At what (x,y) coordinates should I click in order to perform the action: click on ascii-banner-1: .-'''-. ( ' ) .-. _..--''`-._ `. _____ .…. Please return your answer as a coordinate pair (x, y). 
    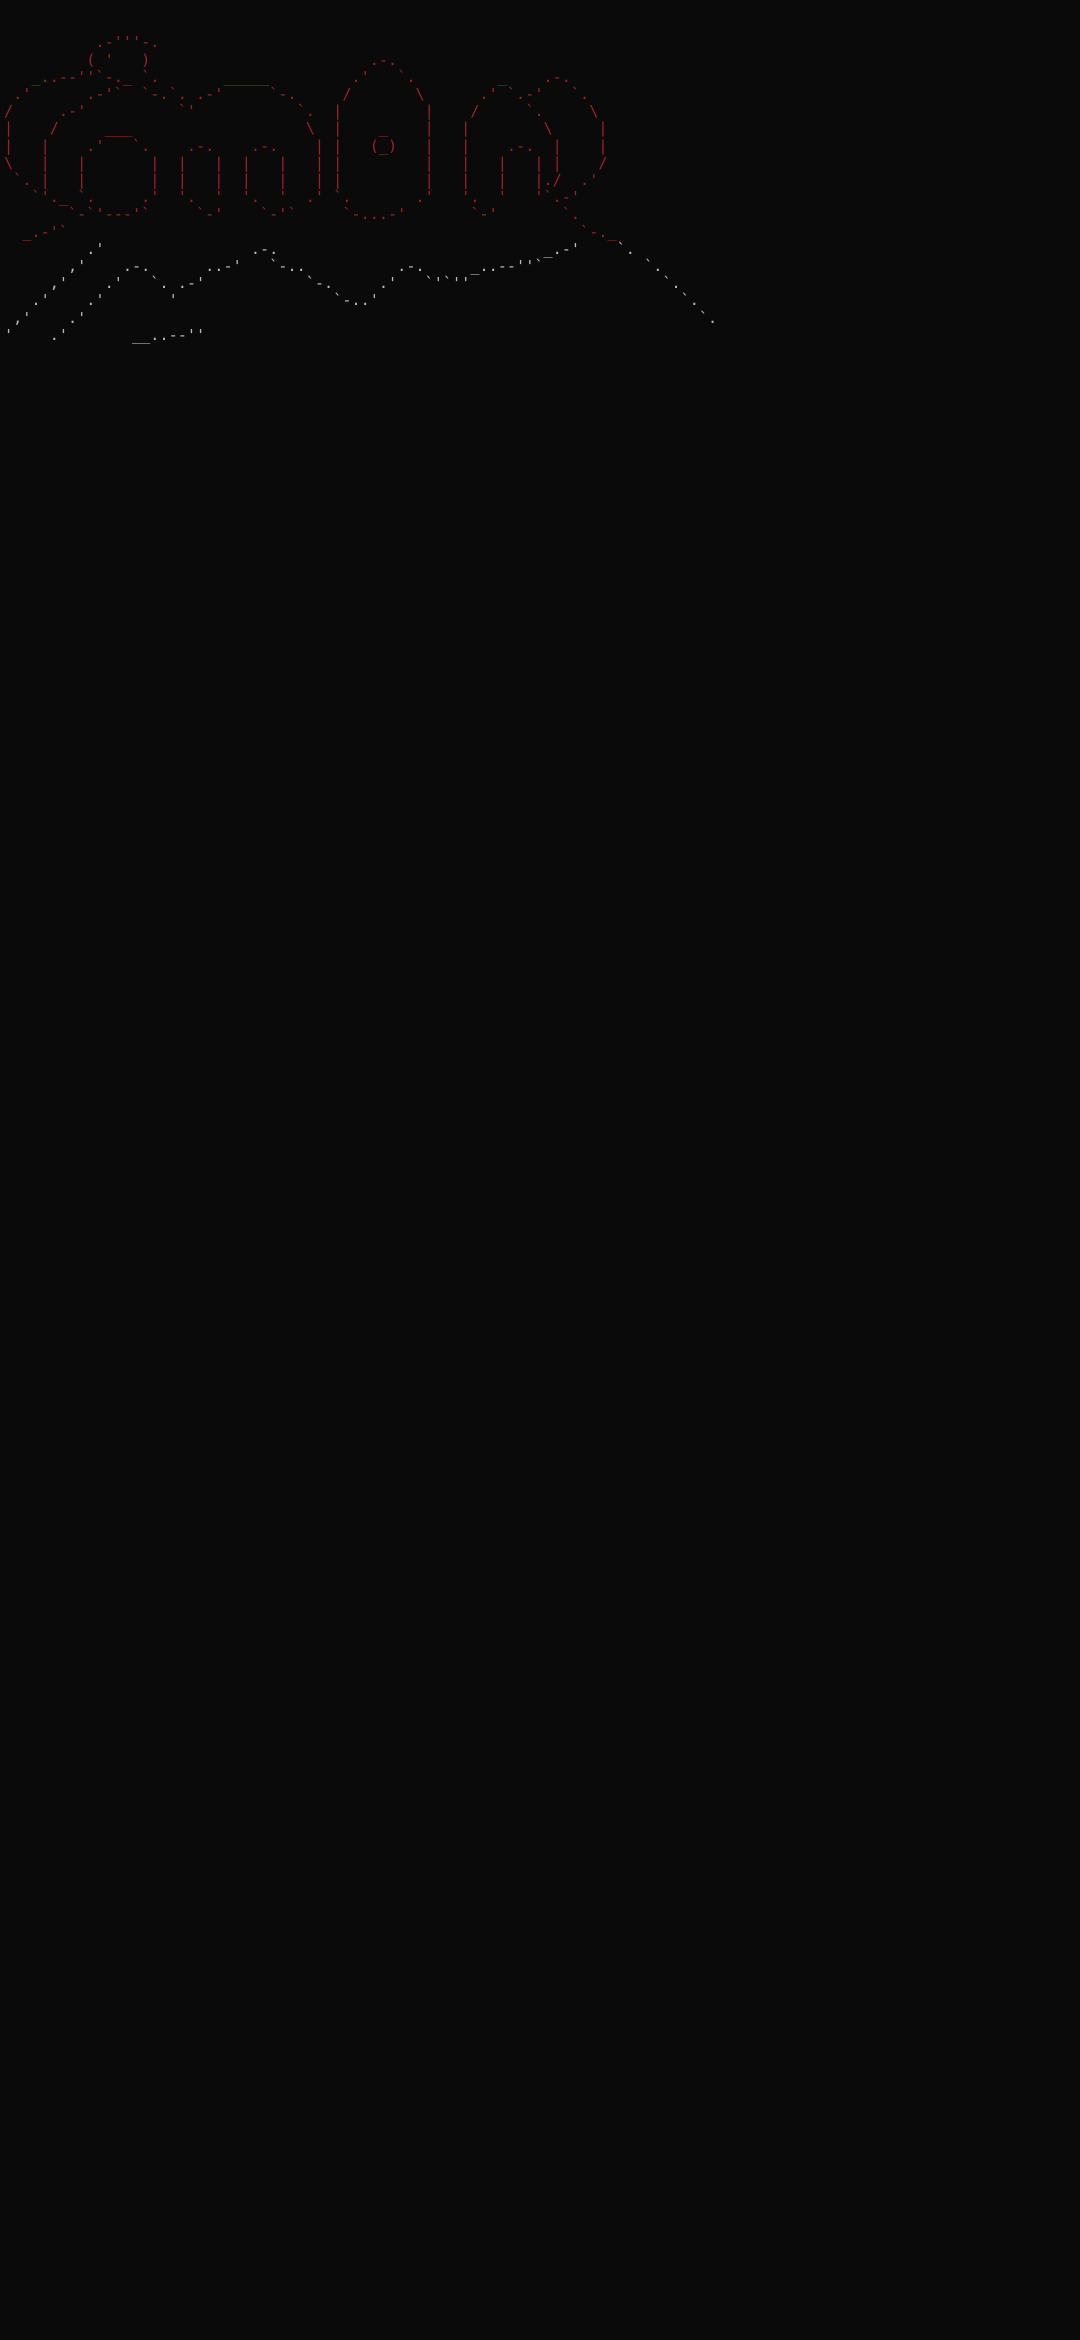
    Looking at the image, I should click on (310, 137).